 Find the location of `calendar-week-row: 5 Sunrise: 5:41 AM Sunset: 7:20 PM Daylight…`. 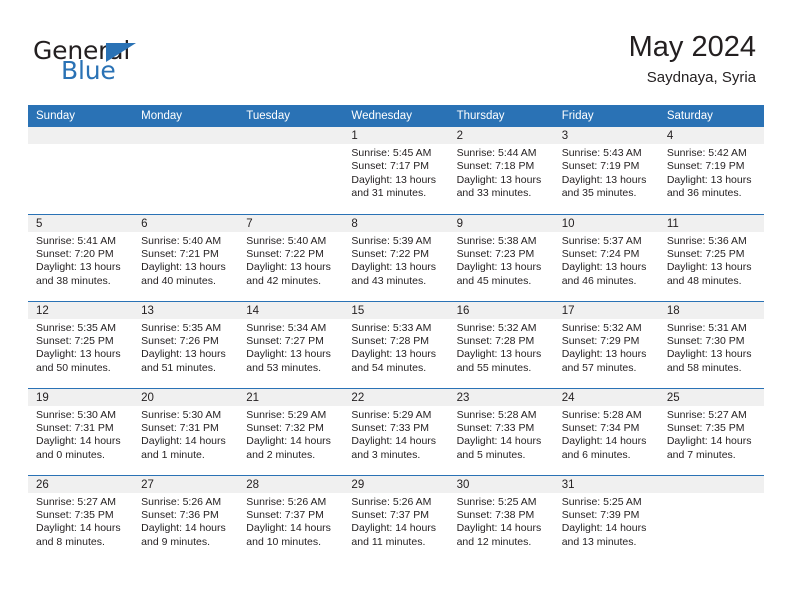

calendar-week-row: 5 Sunrise: 5:41 AM Sunset: 7:20 PM Daylight… is located at coordinates (396, 257).